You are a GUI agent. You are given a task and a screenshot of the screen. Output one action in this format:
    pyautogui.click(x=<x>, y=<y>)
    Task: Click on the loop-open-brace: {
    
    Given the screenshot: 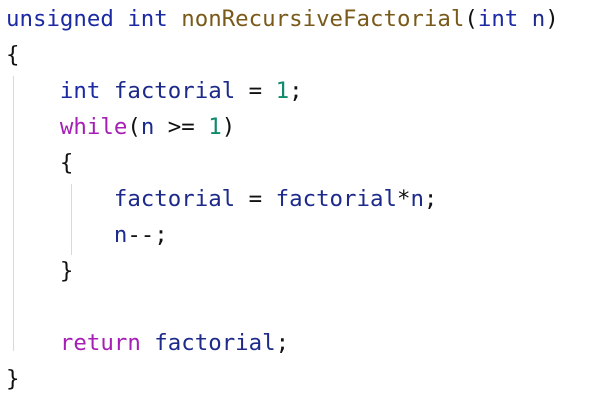 What is the action you would take?
    pyautogui.click(x=66, y=163)
    